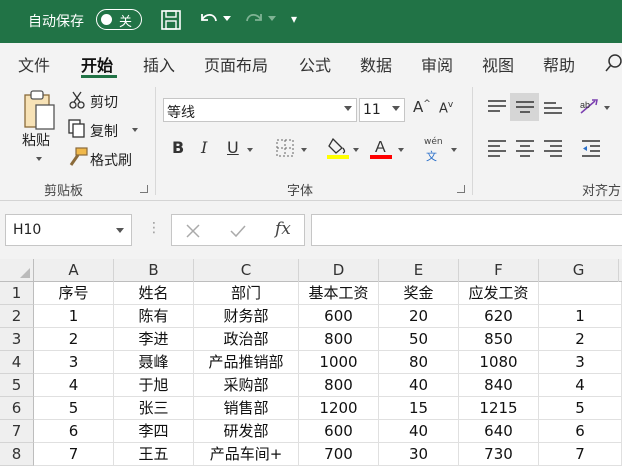  I want to click on align-center-icon, so click(525, 148).